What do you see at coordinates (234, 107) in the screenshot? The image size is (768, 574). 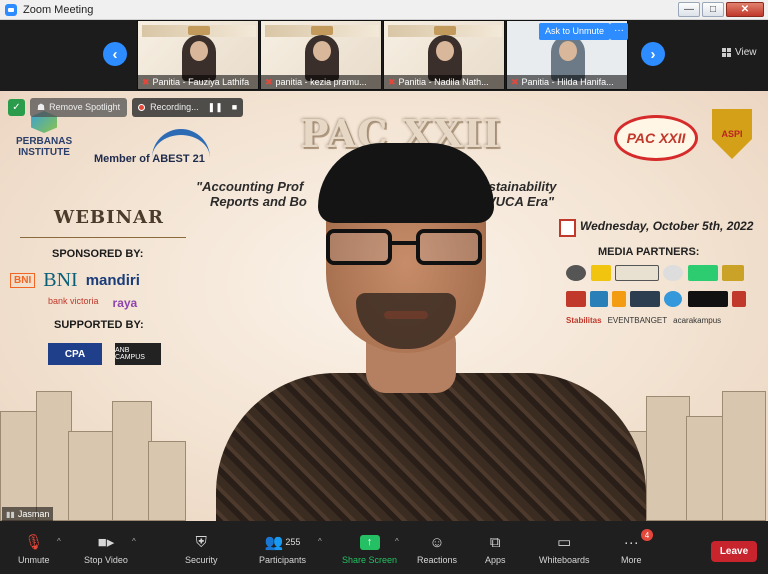 I see `stop-recording-button: ■` at bounding box center [234, 107].